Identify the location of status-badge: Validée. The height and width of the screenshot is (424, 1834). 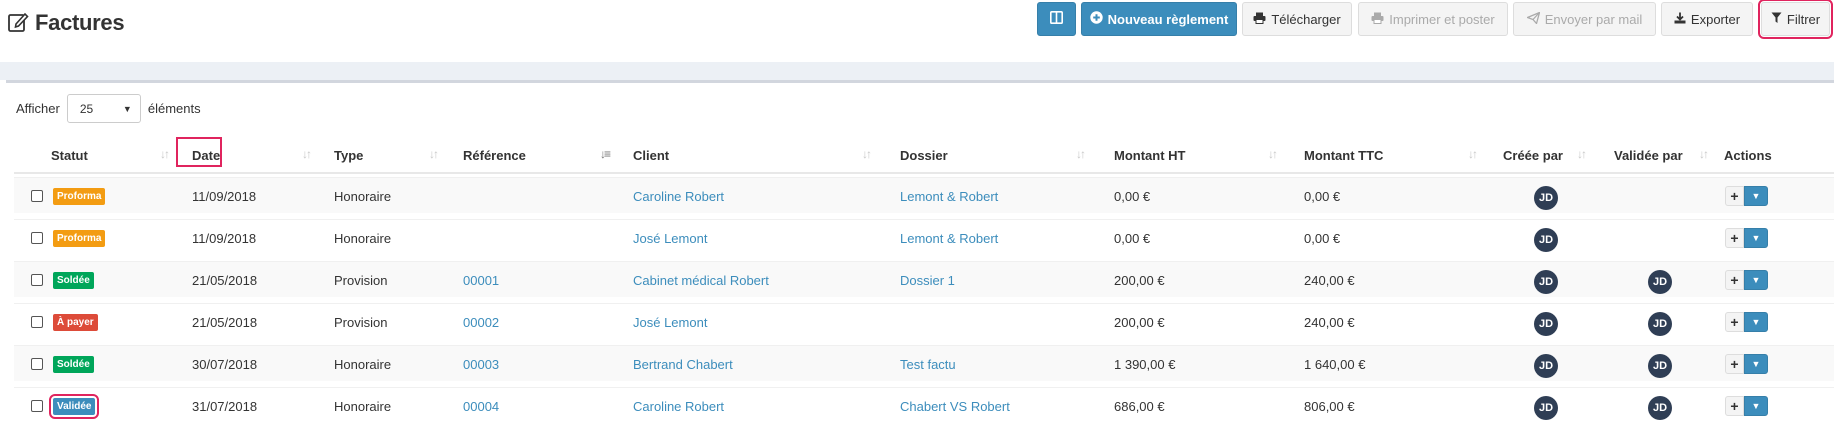
(74, 406).